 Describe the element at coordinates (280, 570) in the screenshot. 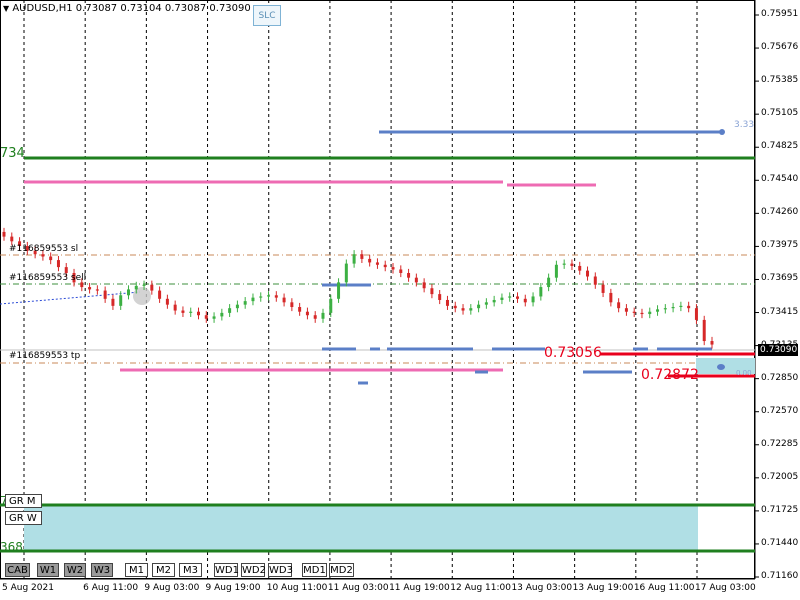

I see `timeframe-button-wd3: WD3` at that location.